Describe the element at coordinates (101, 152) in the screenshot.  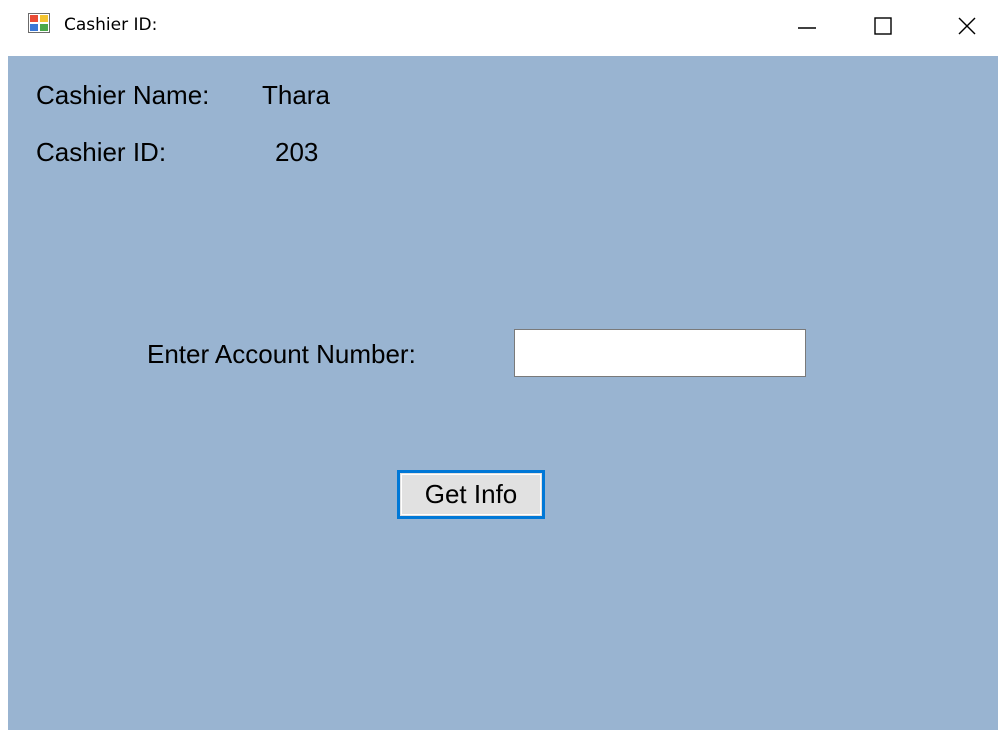
I see `cashier-id-label: Cashier ID:` at that location.